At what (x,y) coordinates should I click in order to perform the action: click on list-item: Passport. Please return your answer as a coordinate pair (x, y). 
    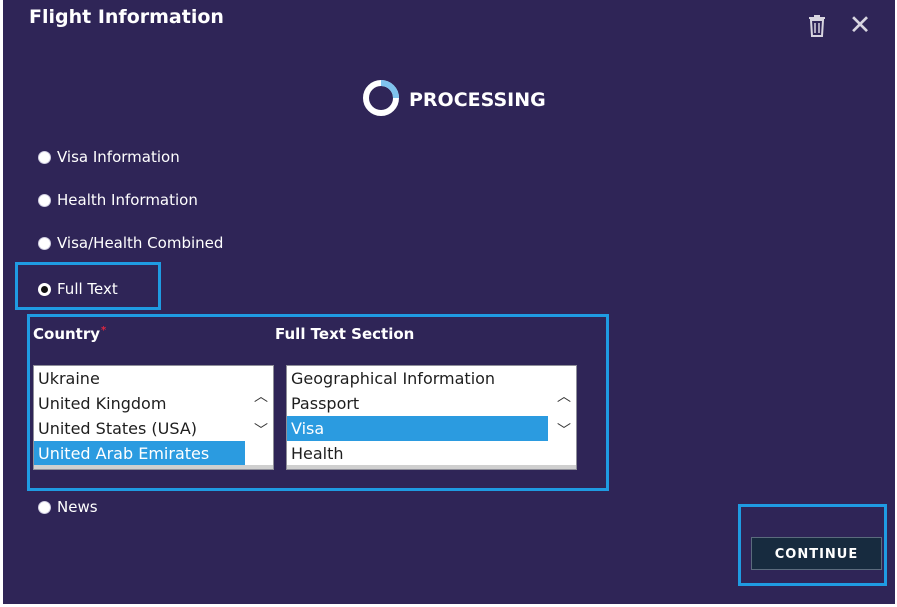
    Looking at the image, I should click on (431, 403).